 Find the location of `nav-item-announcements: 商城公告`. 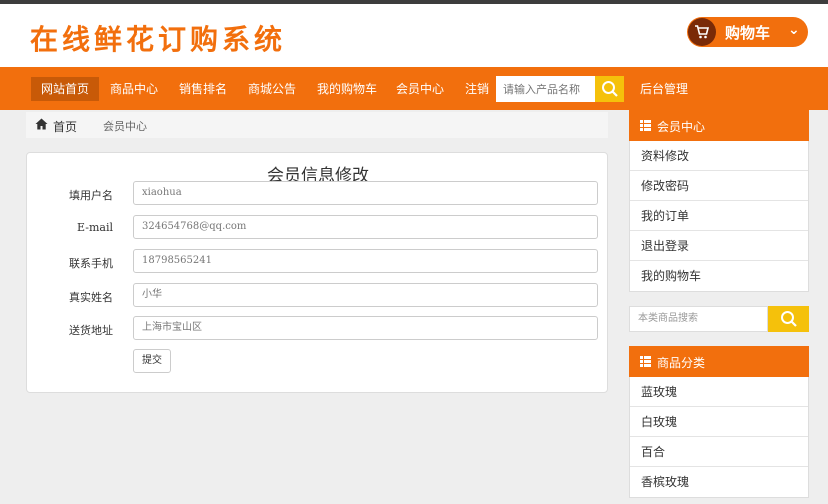

nav-item-announcements: 商城公告 is located at coordinates (272, 89).